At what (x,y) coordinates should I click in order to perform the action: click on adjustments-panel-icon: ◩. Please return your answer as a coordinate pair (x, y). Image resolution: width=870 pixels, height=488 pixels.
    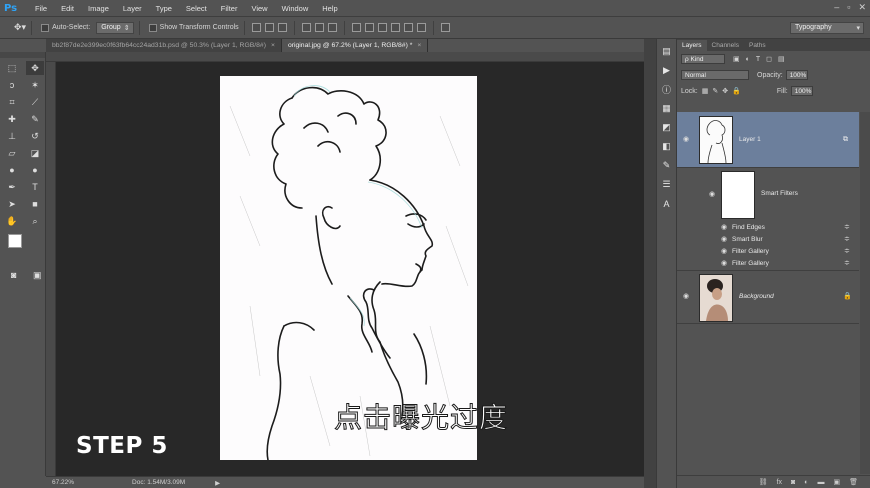
    Looking at the image, I should click on (666, 127).